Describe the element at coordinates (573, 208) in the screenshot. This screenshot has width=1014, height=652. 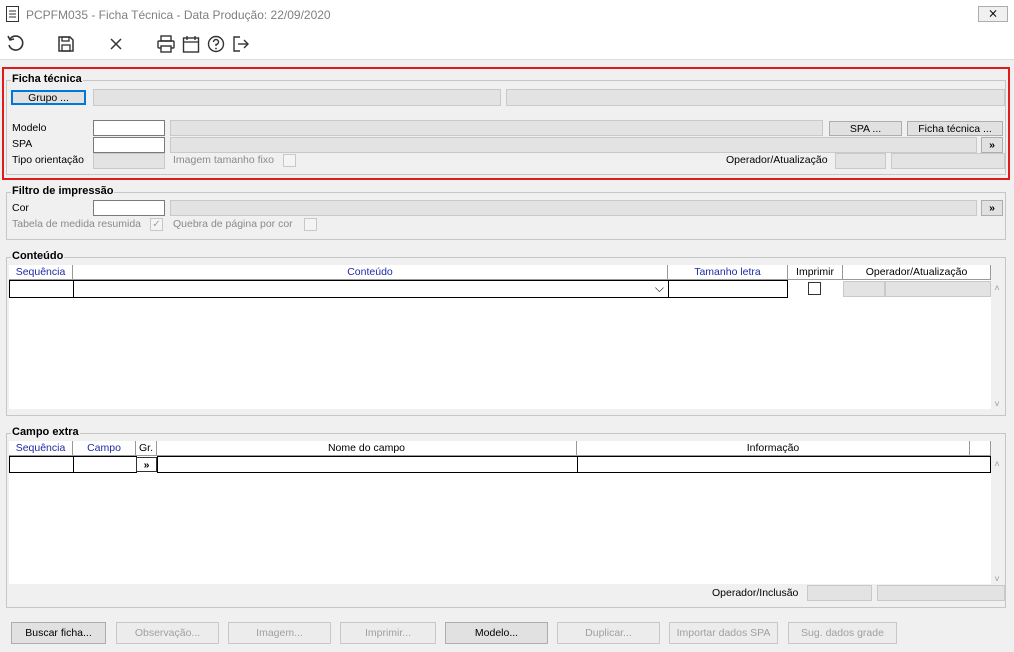
I see `cor-description-field` at that location.